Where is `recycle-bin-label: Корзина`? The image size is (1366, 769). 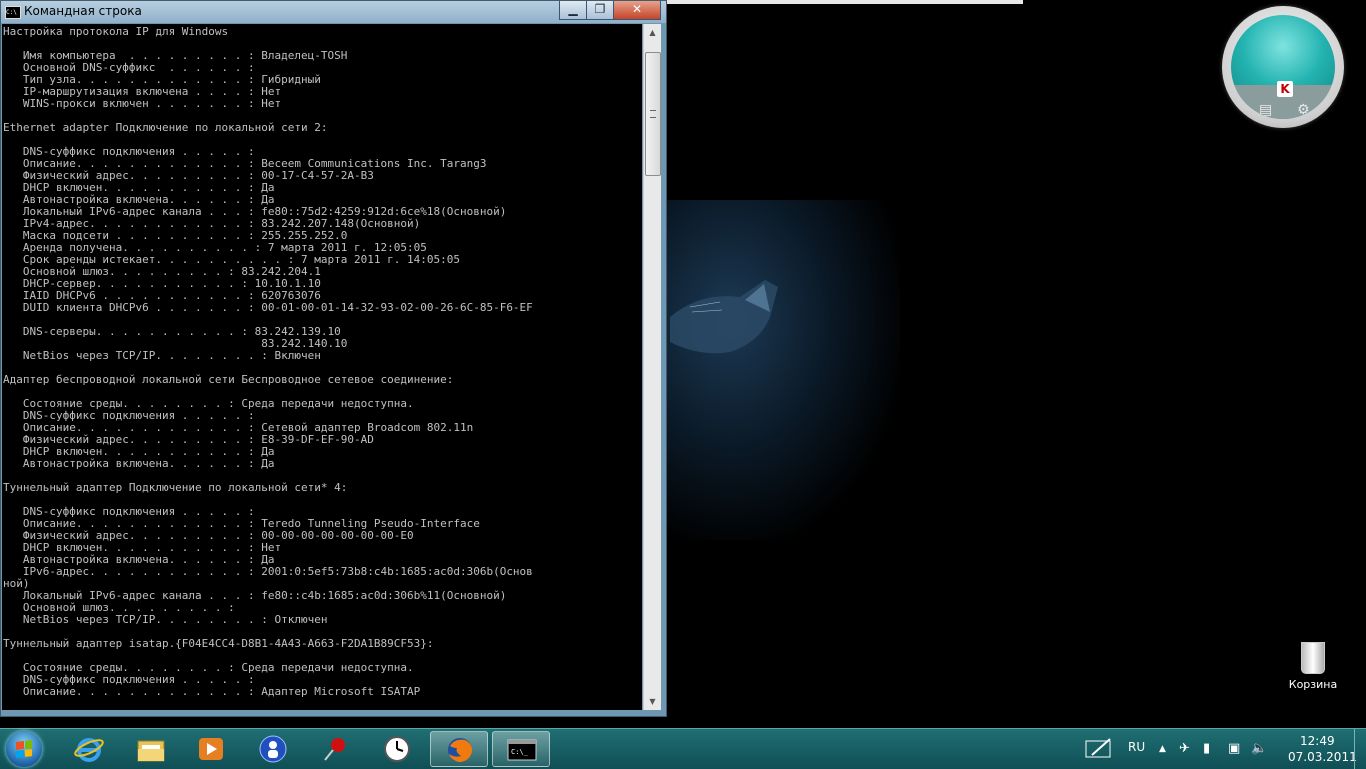
recycle-bin-label: Корзина is located at coordinates (1313, 684).